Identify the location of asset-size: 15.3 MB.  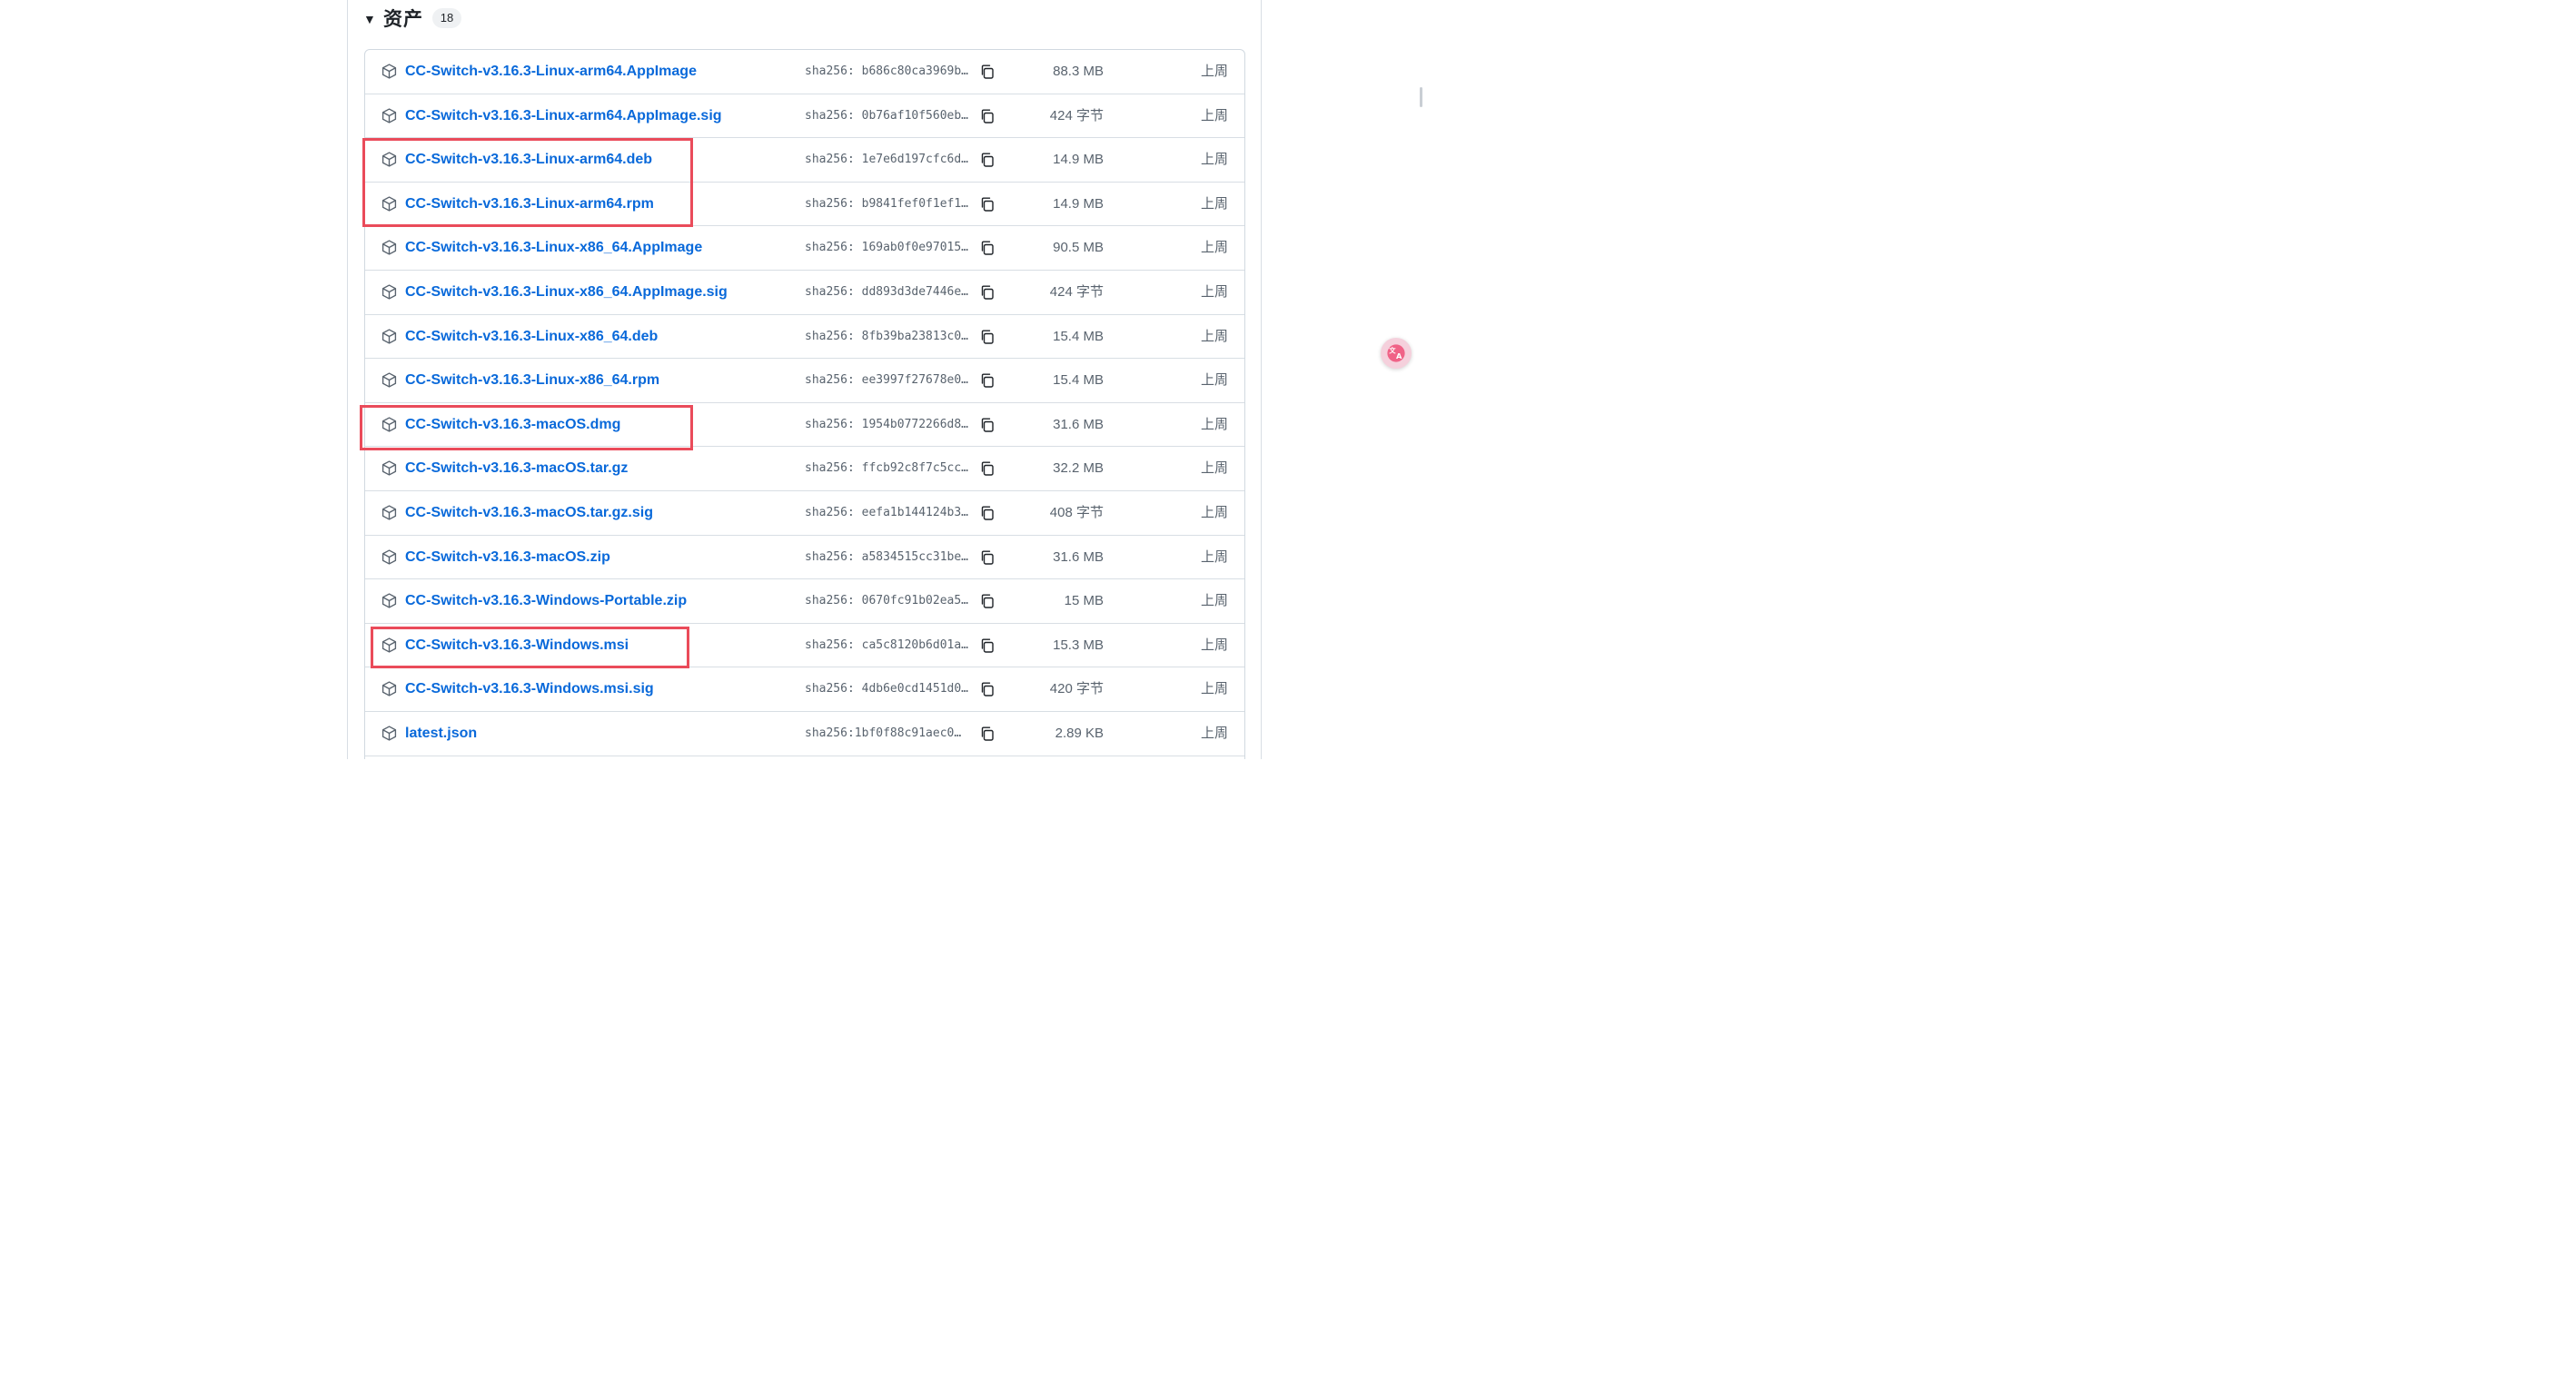
(1078, 645).